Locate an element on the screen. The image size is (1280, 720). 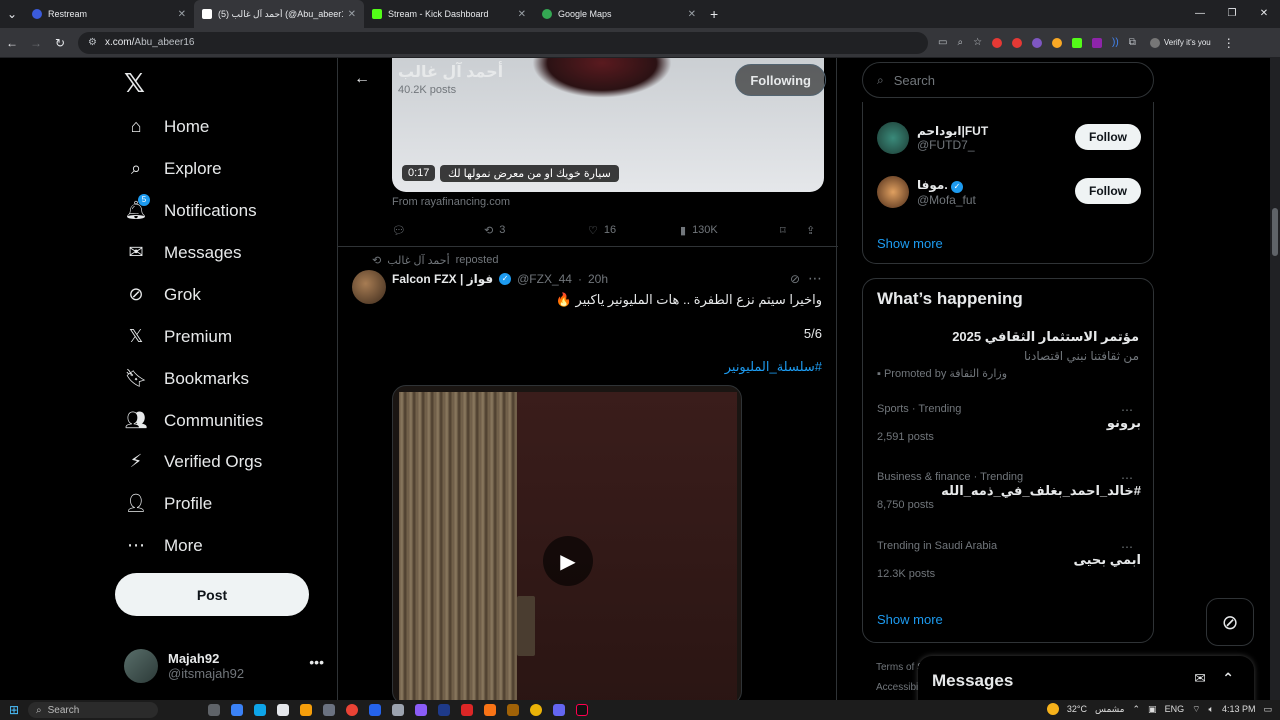
messages-drawer: Messages ✉ ⌃ is located at coordinates (1086, 678).